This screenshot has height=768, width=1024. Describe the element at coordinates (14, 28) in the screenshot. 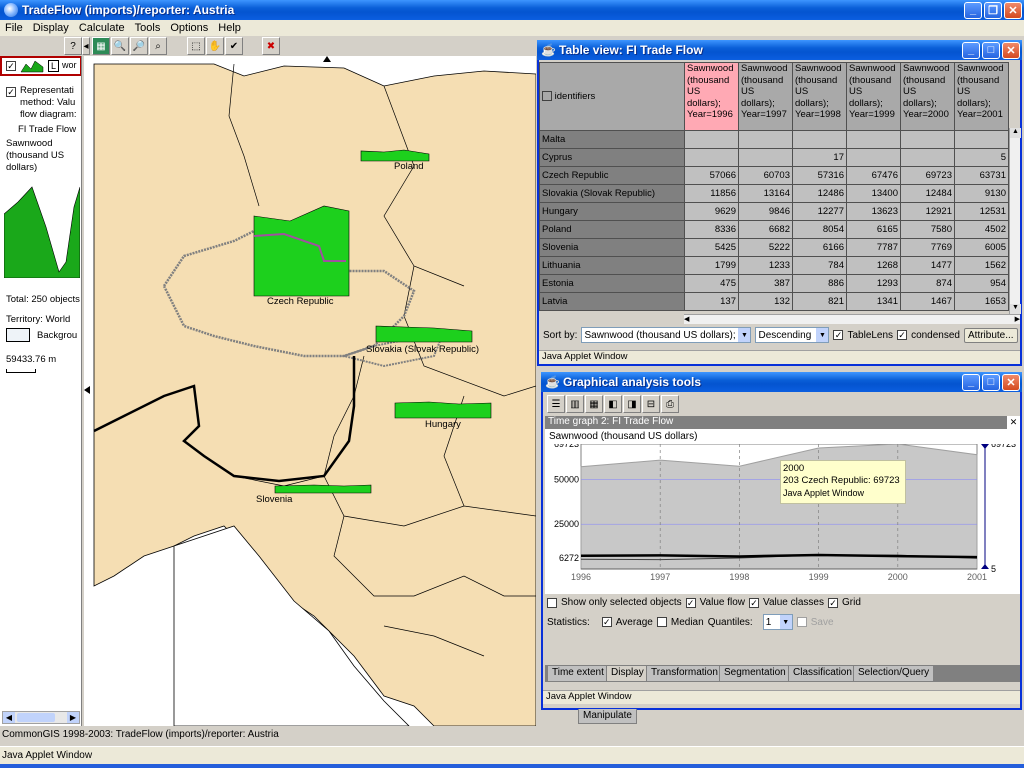

I see `menu-file: File` at that location.